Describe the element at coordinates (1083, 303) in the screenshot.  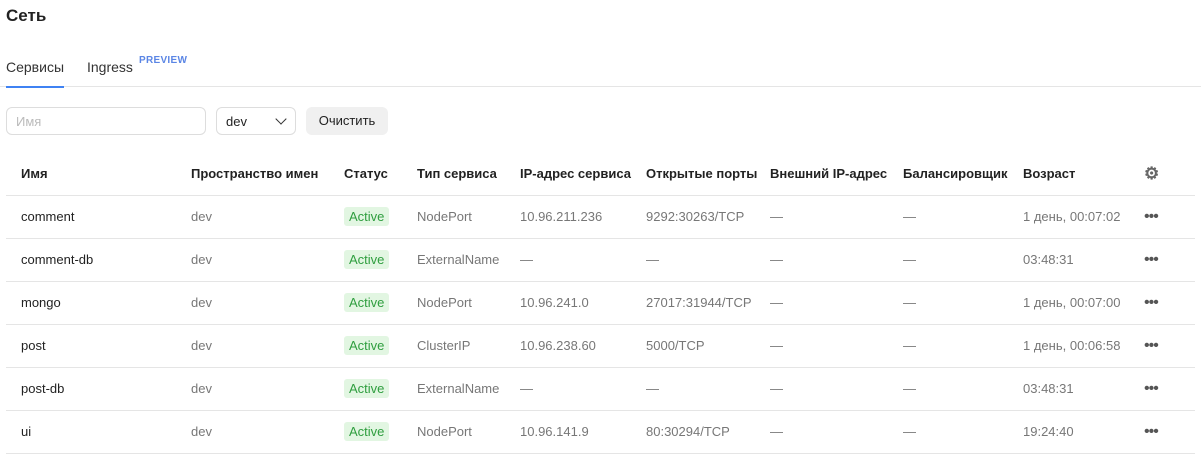
I see `cell-age: 1 день, 00:07:00` at that location.